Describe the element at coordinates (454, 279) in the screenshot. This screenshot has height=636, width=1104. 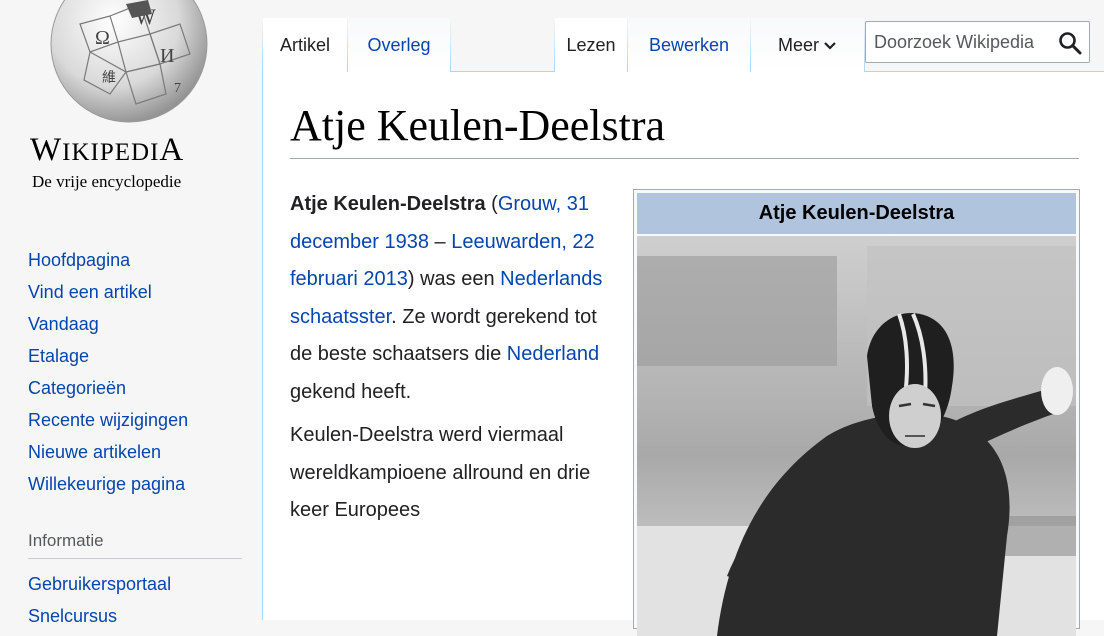
I see `text: ) was een` at that location.